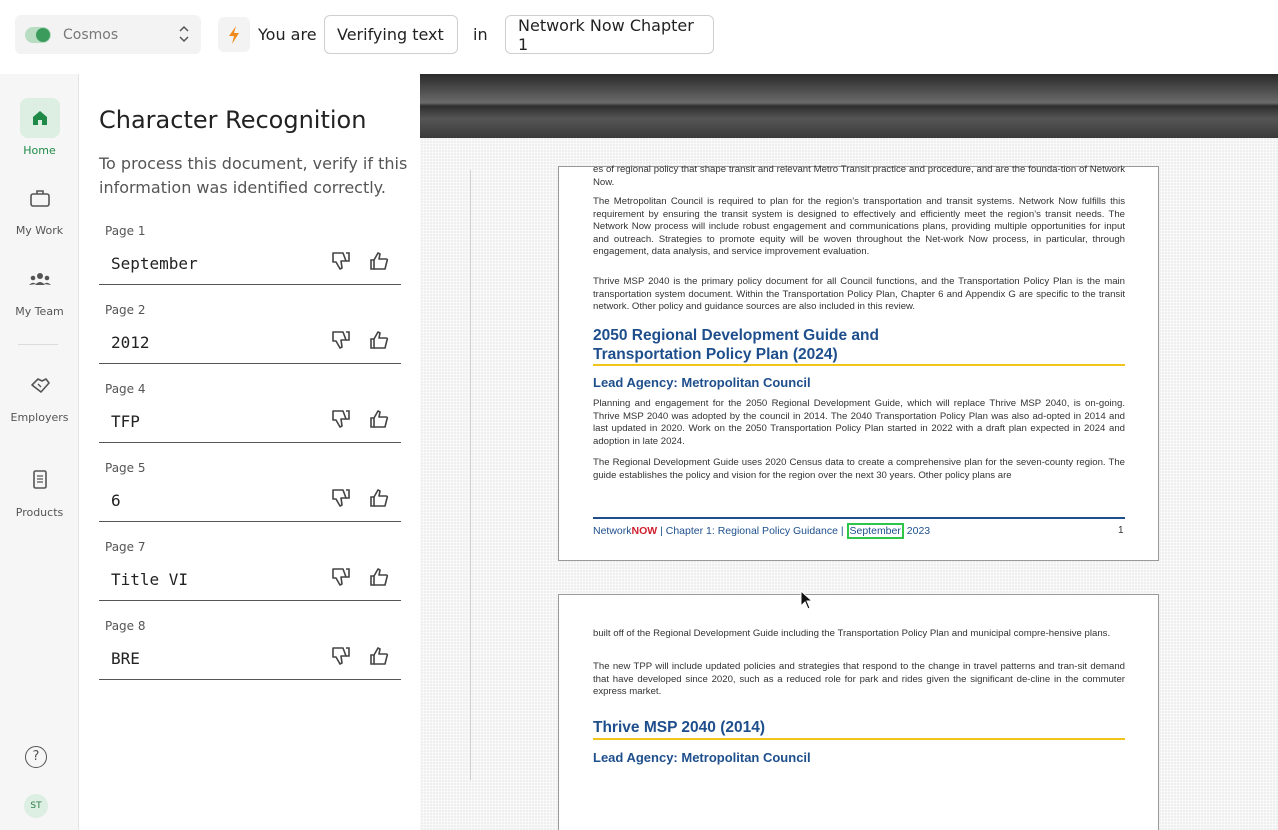  Describe the element at coordinates (736, 335) in the screenshot. I see `page1-heading-line1: 2050 Regional Development Guide and` at that location.